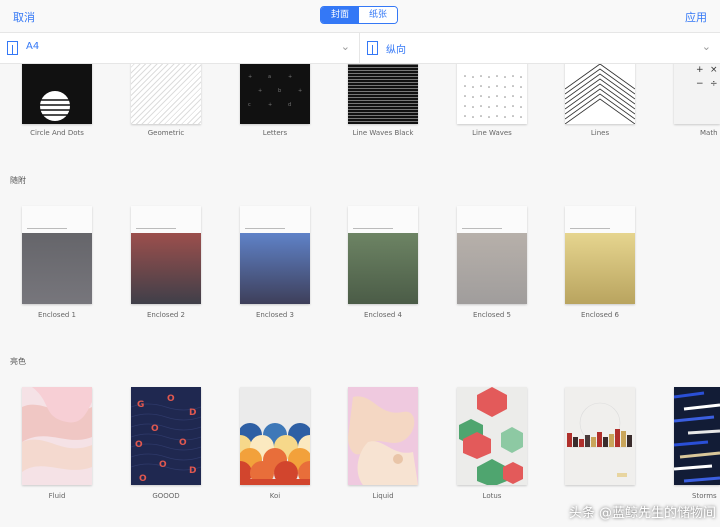 This screenshot has height=527, width=720. Describe the element at coordinates (382, 315) in the screenshot. I see `cover-label: Enclosed 4` at that location.